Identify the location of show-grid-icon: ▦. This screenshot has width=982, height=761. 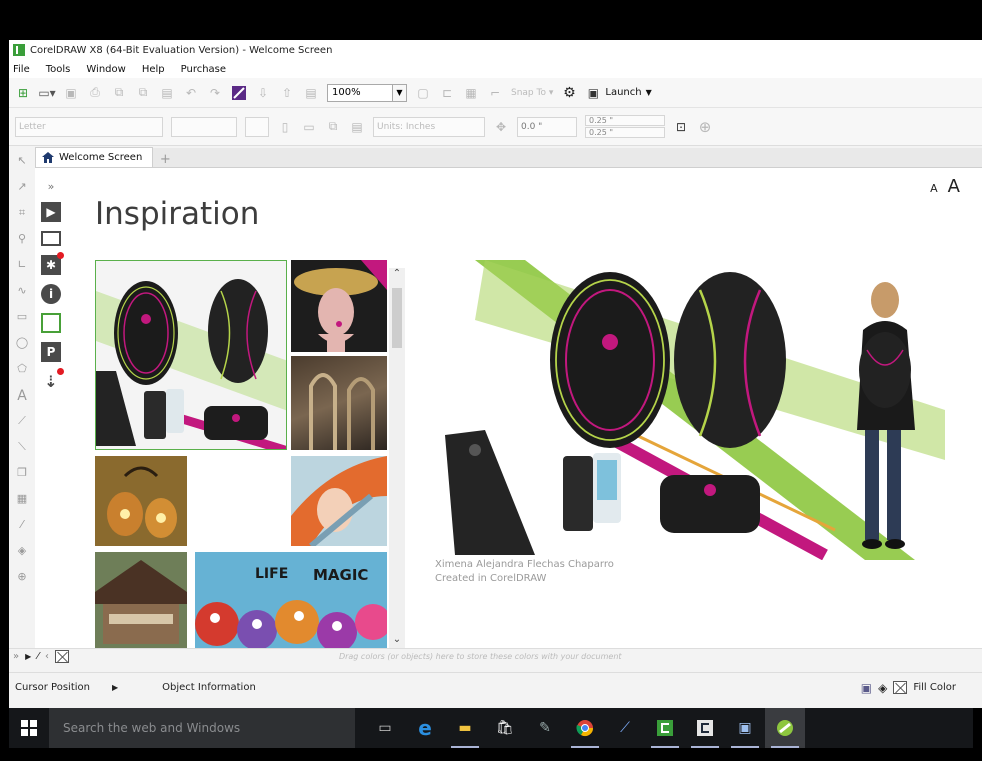
(471, 93).